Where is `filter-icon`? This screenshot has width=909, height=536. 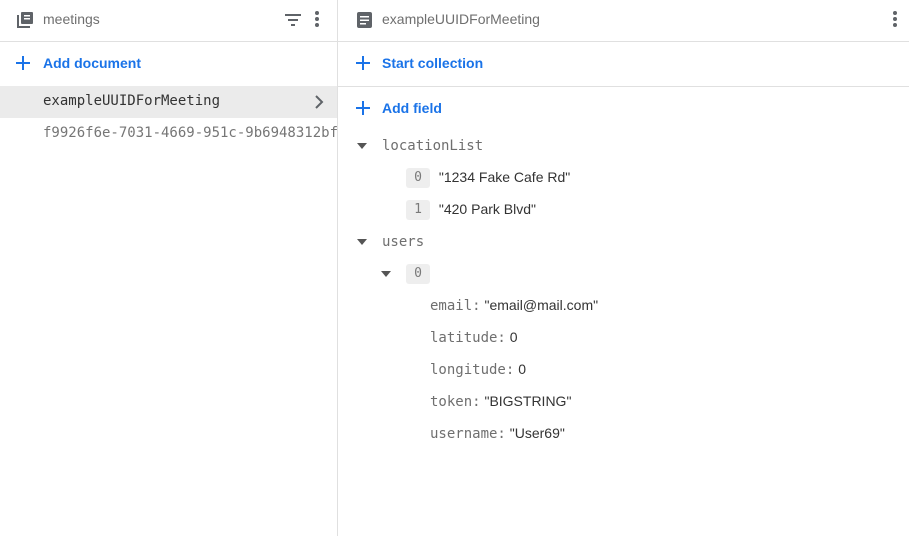
filter-icon is located at coordinates (293, 20).